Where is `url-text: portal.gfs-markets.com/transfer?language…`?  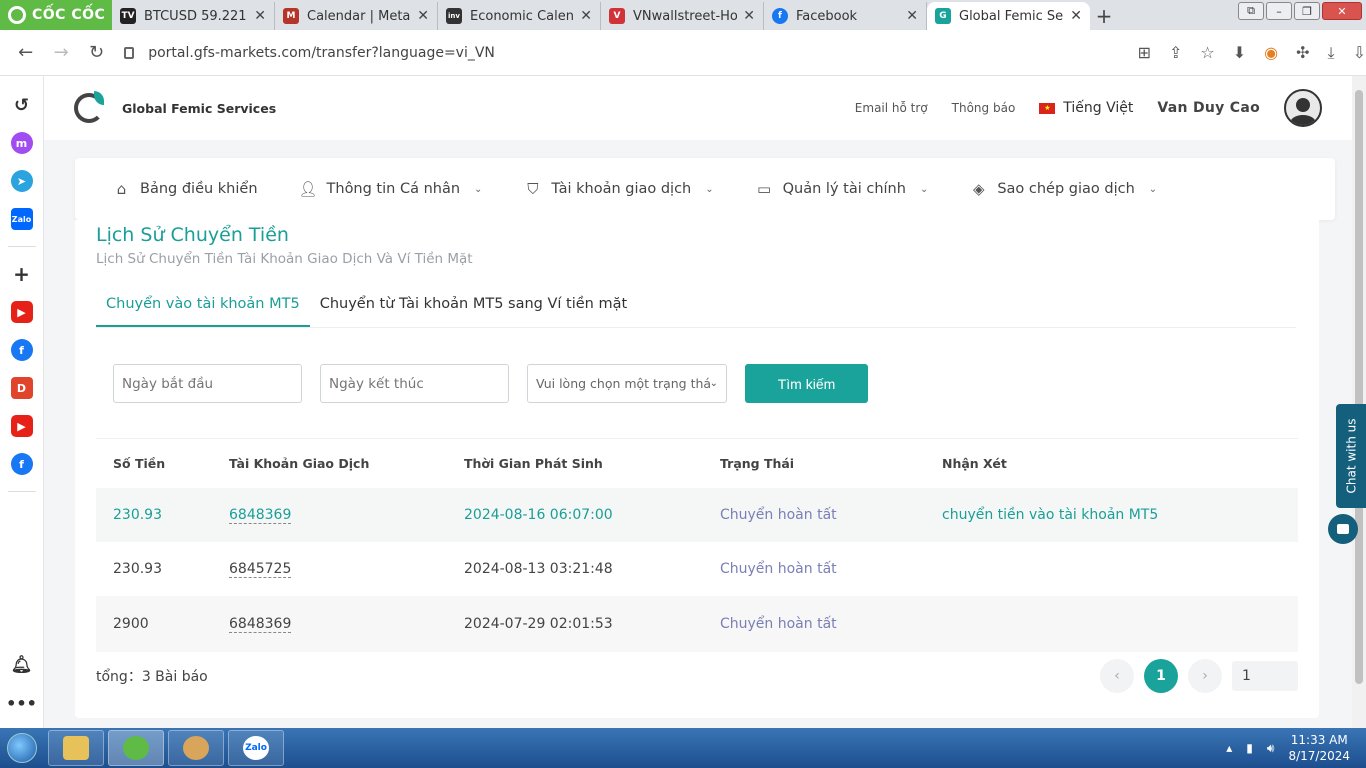
url-text: portal.gfs-markets.com/transfer?language… is located at coordinates (321, 53).